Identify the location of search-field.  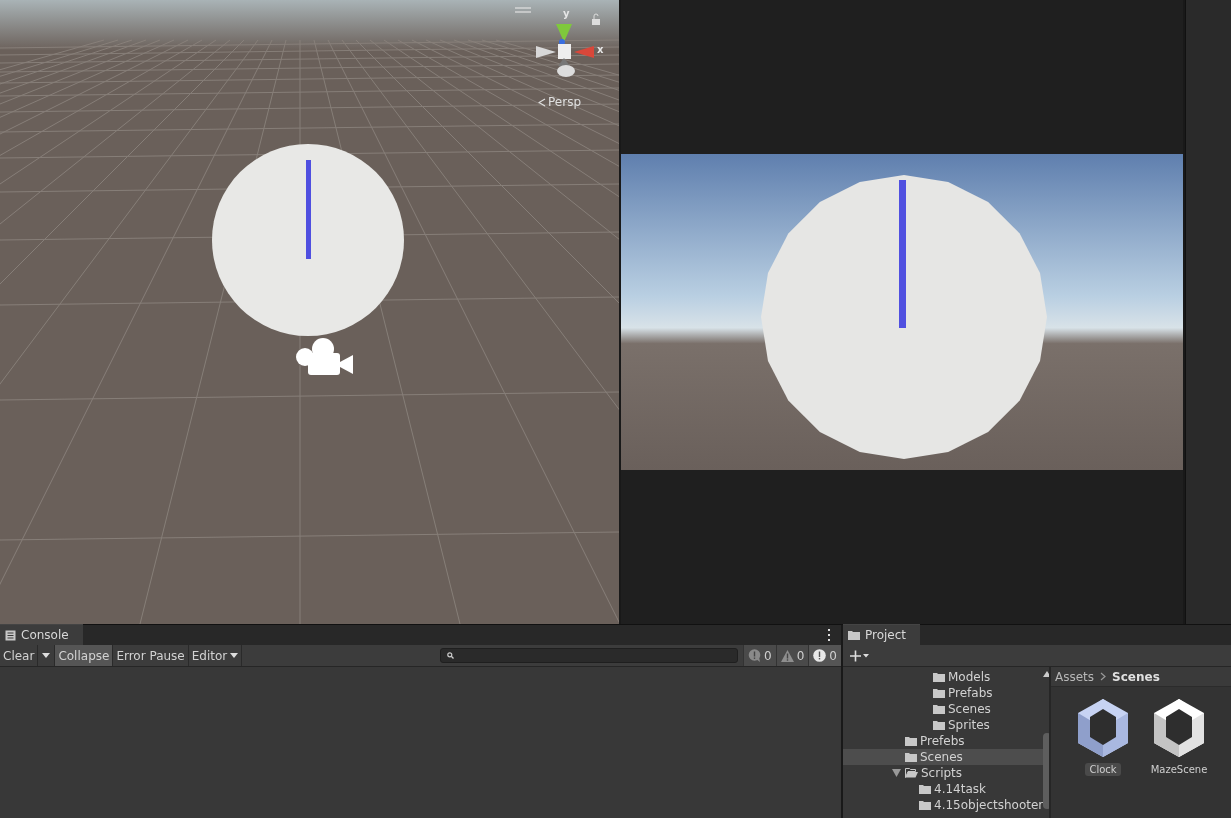
(589, 655).